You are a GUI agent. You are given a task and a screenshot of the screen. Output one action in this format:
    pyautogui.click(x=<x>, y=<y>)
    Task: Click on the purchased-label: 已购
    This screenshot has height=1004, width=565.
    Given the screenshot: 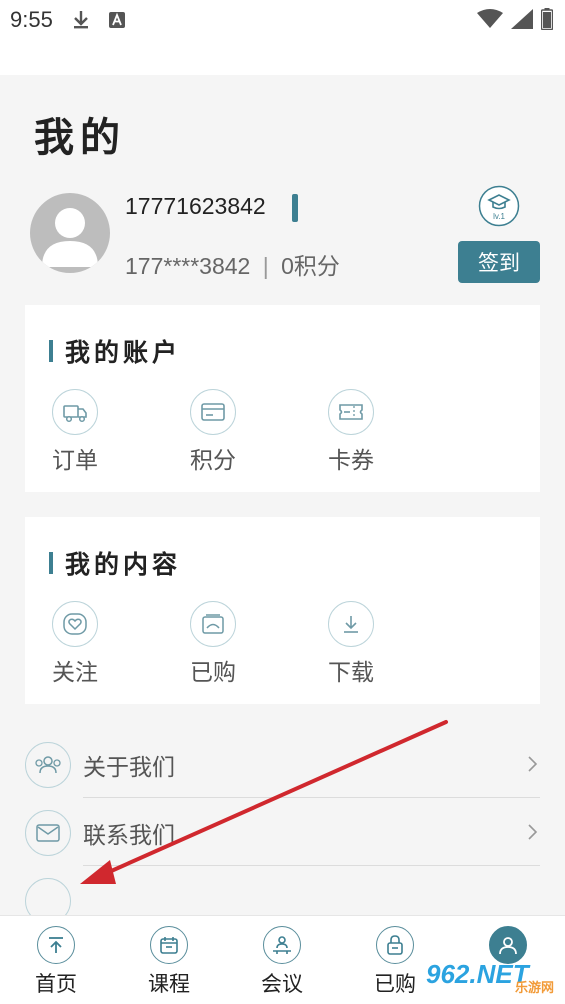 What is the action you would take?
    pyautogui.click(x=213, y=673)
    